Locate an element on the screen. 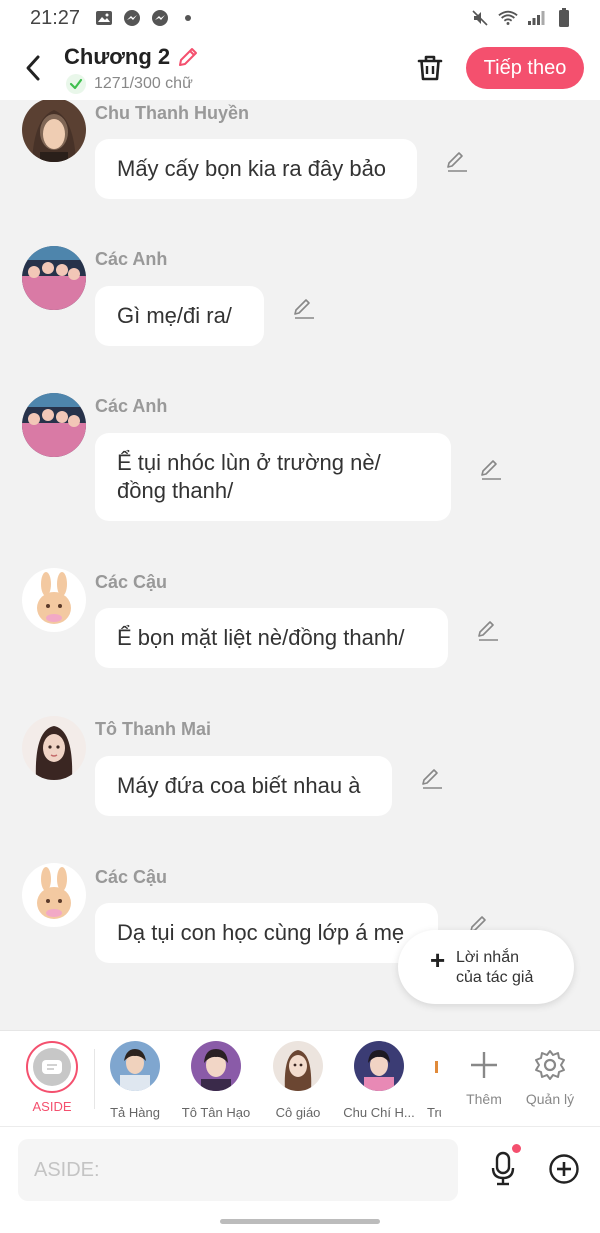  voice-button is located at coordinates (503, 1169).